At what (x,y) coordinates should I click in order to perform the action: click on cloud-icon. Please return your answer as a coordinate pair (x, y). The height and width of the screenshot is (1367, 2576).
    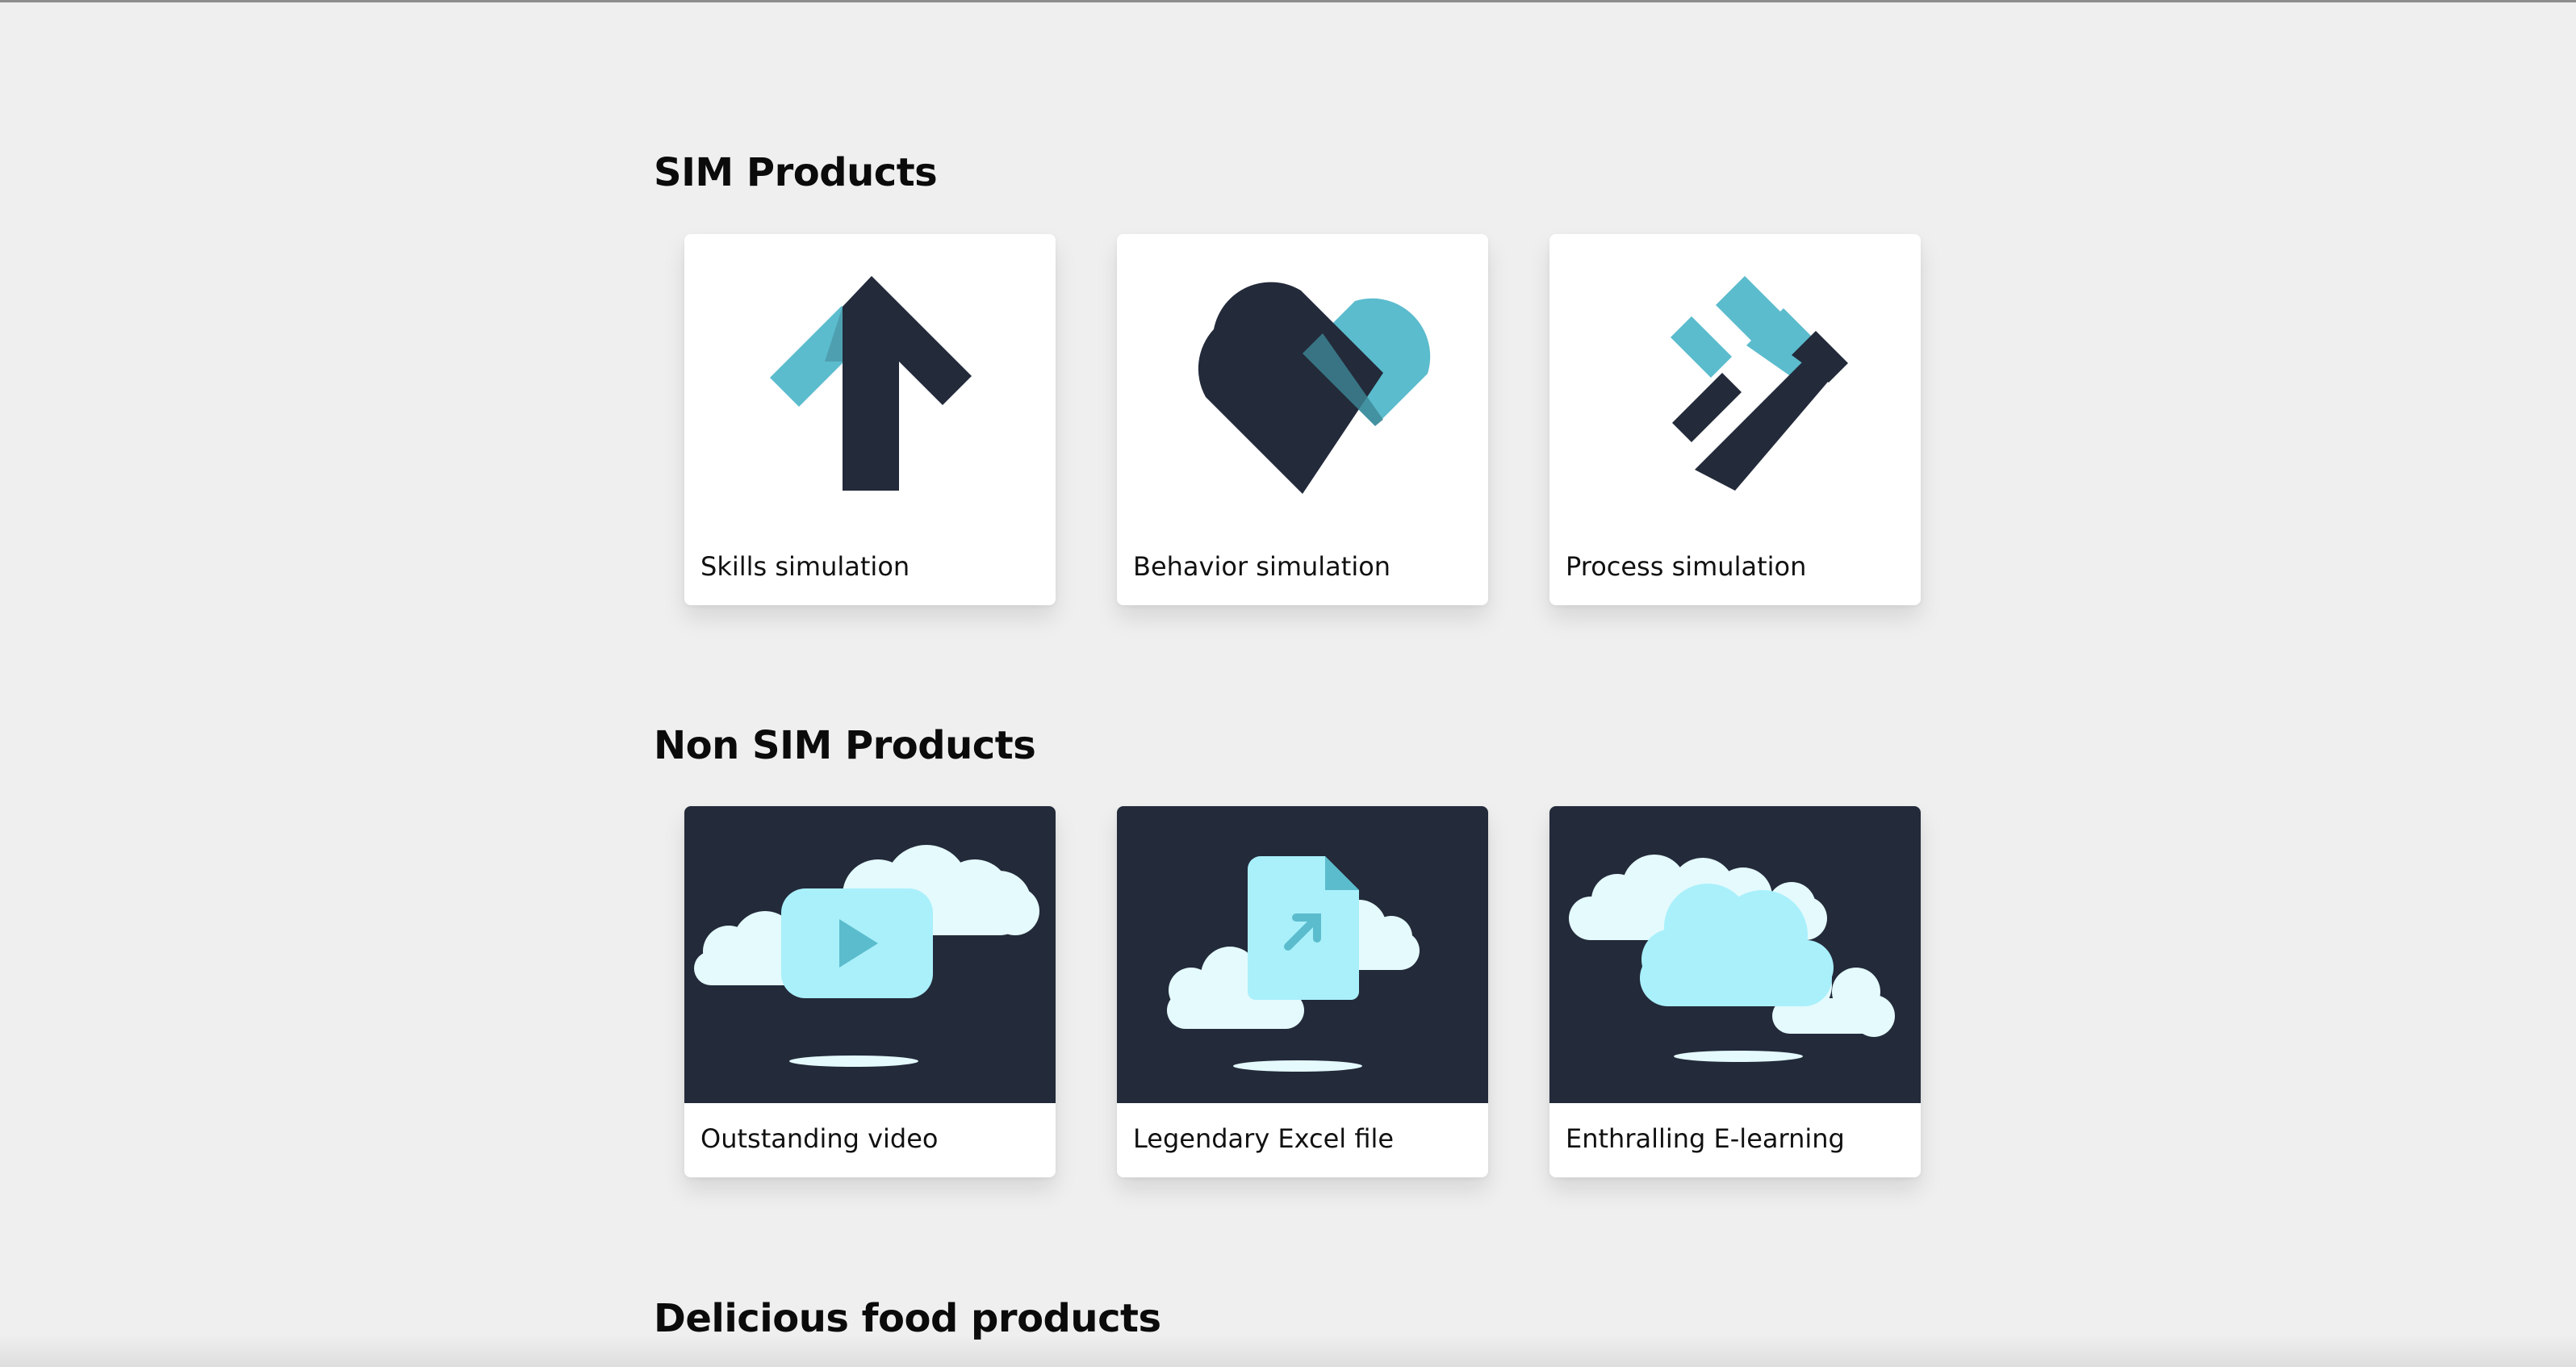
    Looking at the image, I should click on (1732, 958).